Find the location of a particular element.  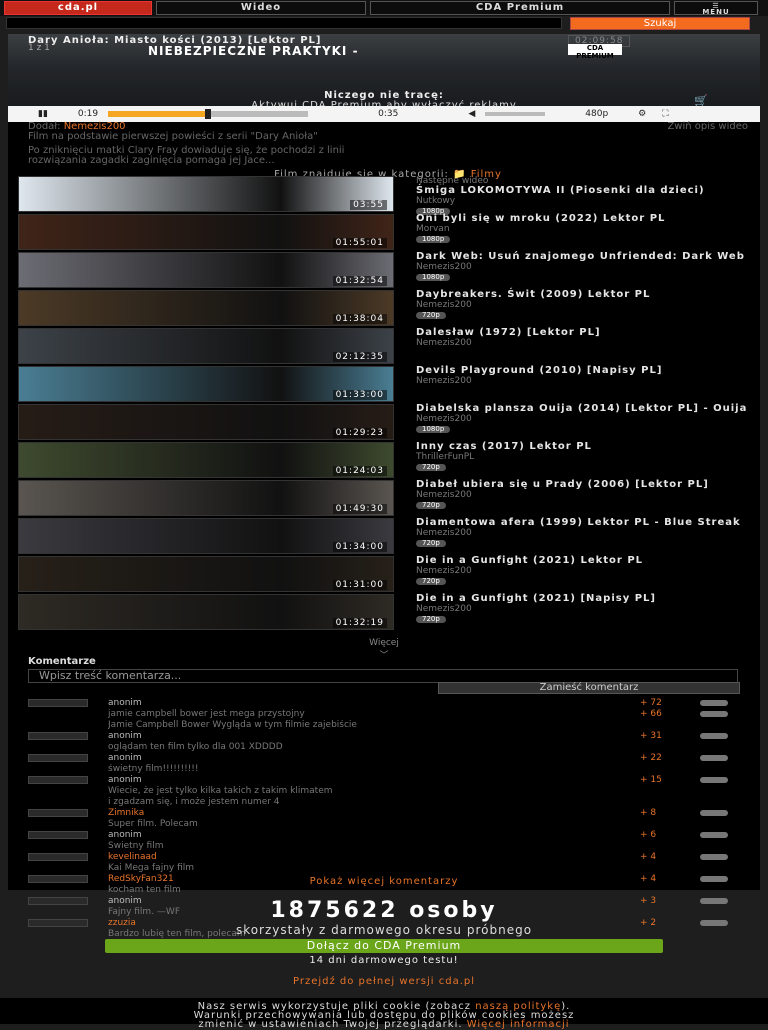

video-author: Morvan is located at coordinates (584, 229).